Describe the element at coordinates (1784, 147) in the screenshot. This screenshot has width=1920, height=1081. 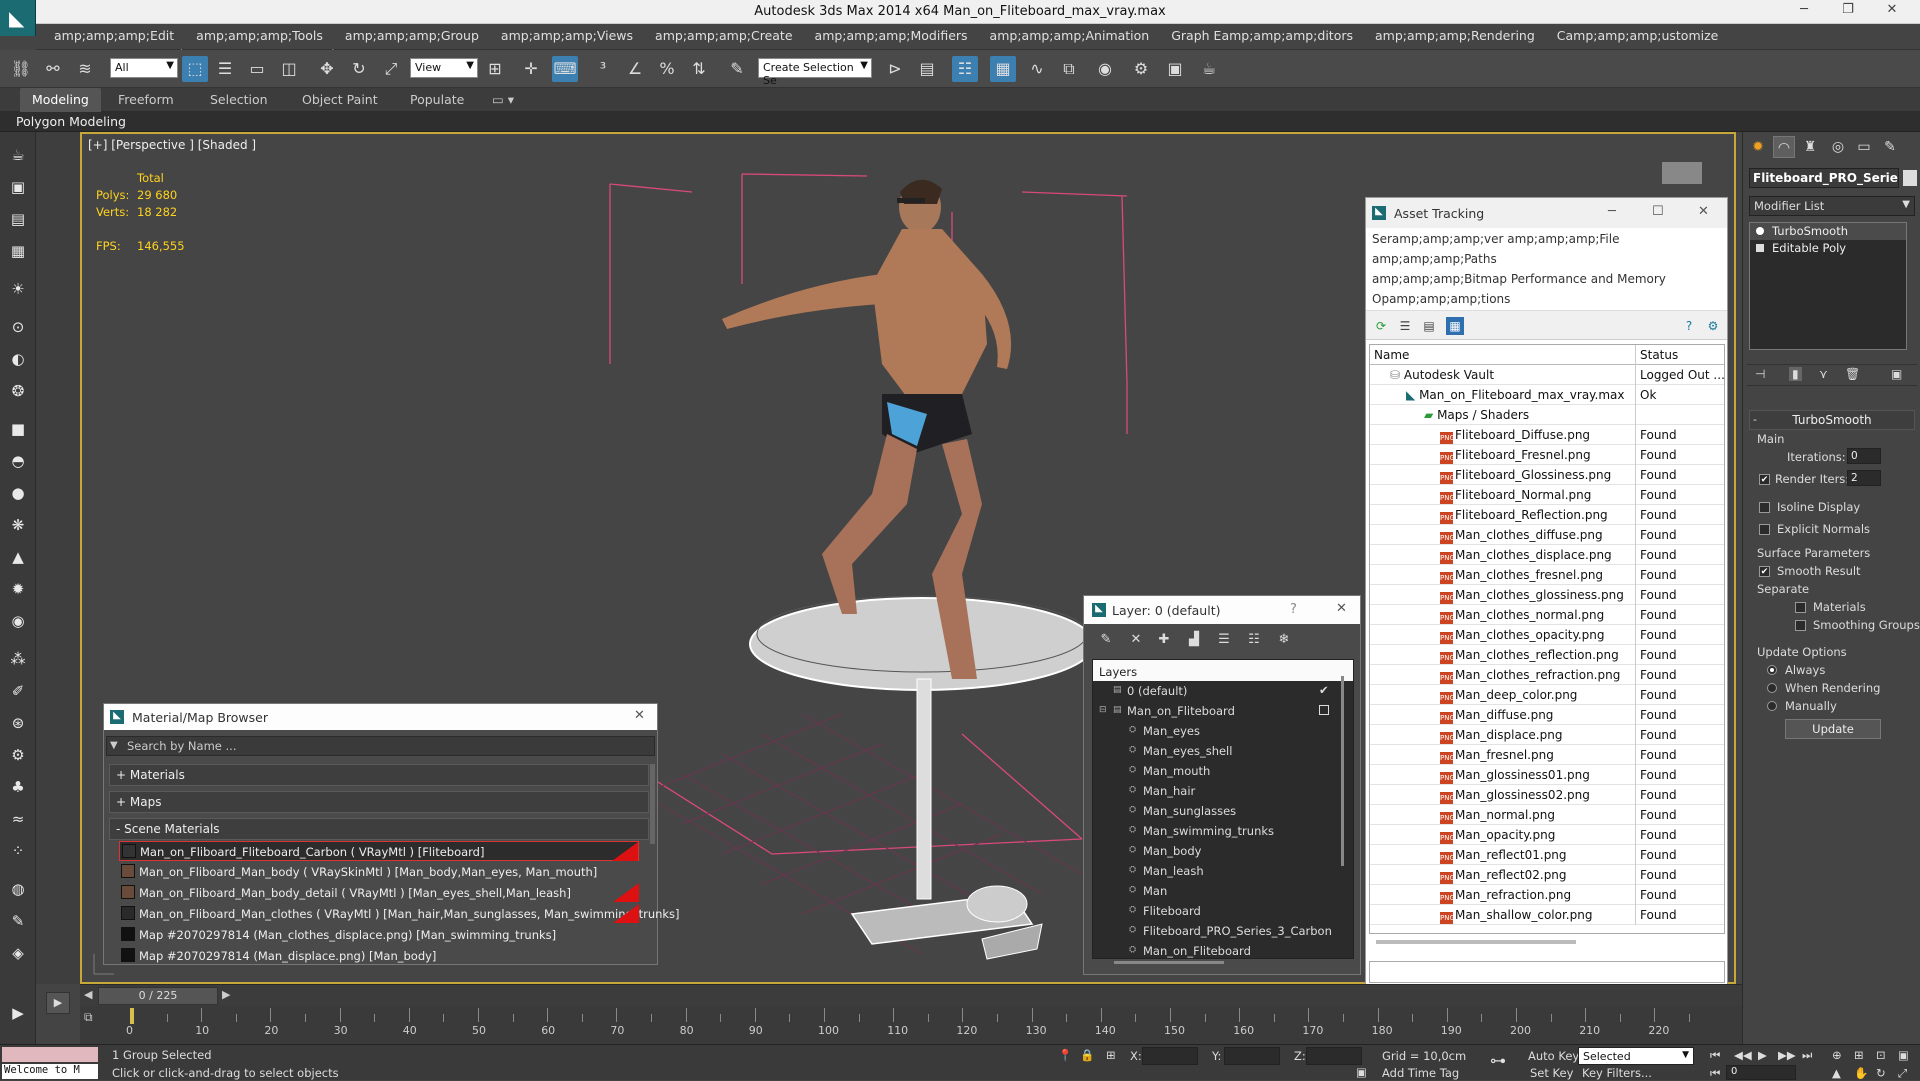
I see `modify-tab-icon: ◠` at that location.